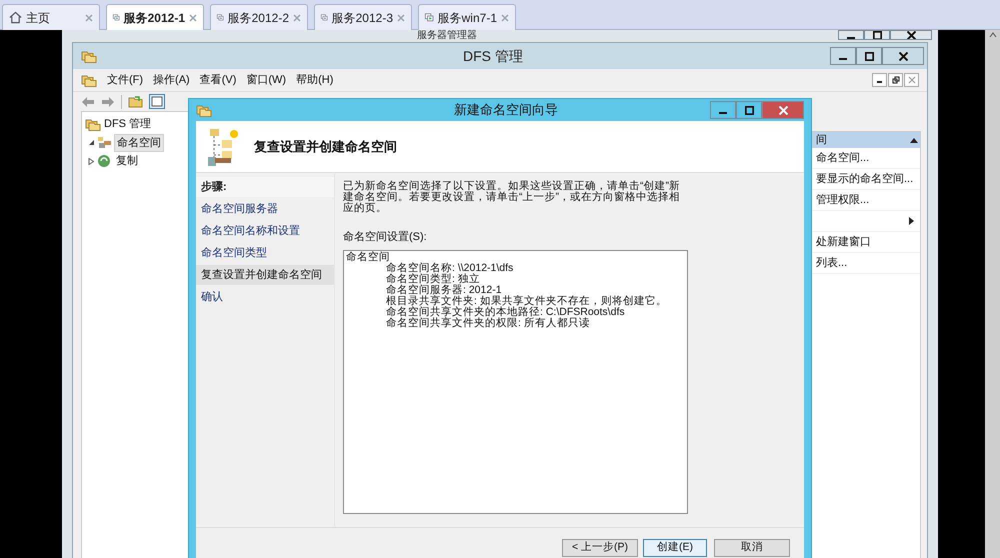 The height and width of the screenshot is (558, 1000). Describe the element at coordinates (155, 17) in the screenshot. I see `browser-tab: 服务2012-1` at that location.